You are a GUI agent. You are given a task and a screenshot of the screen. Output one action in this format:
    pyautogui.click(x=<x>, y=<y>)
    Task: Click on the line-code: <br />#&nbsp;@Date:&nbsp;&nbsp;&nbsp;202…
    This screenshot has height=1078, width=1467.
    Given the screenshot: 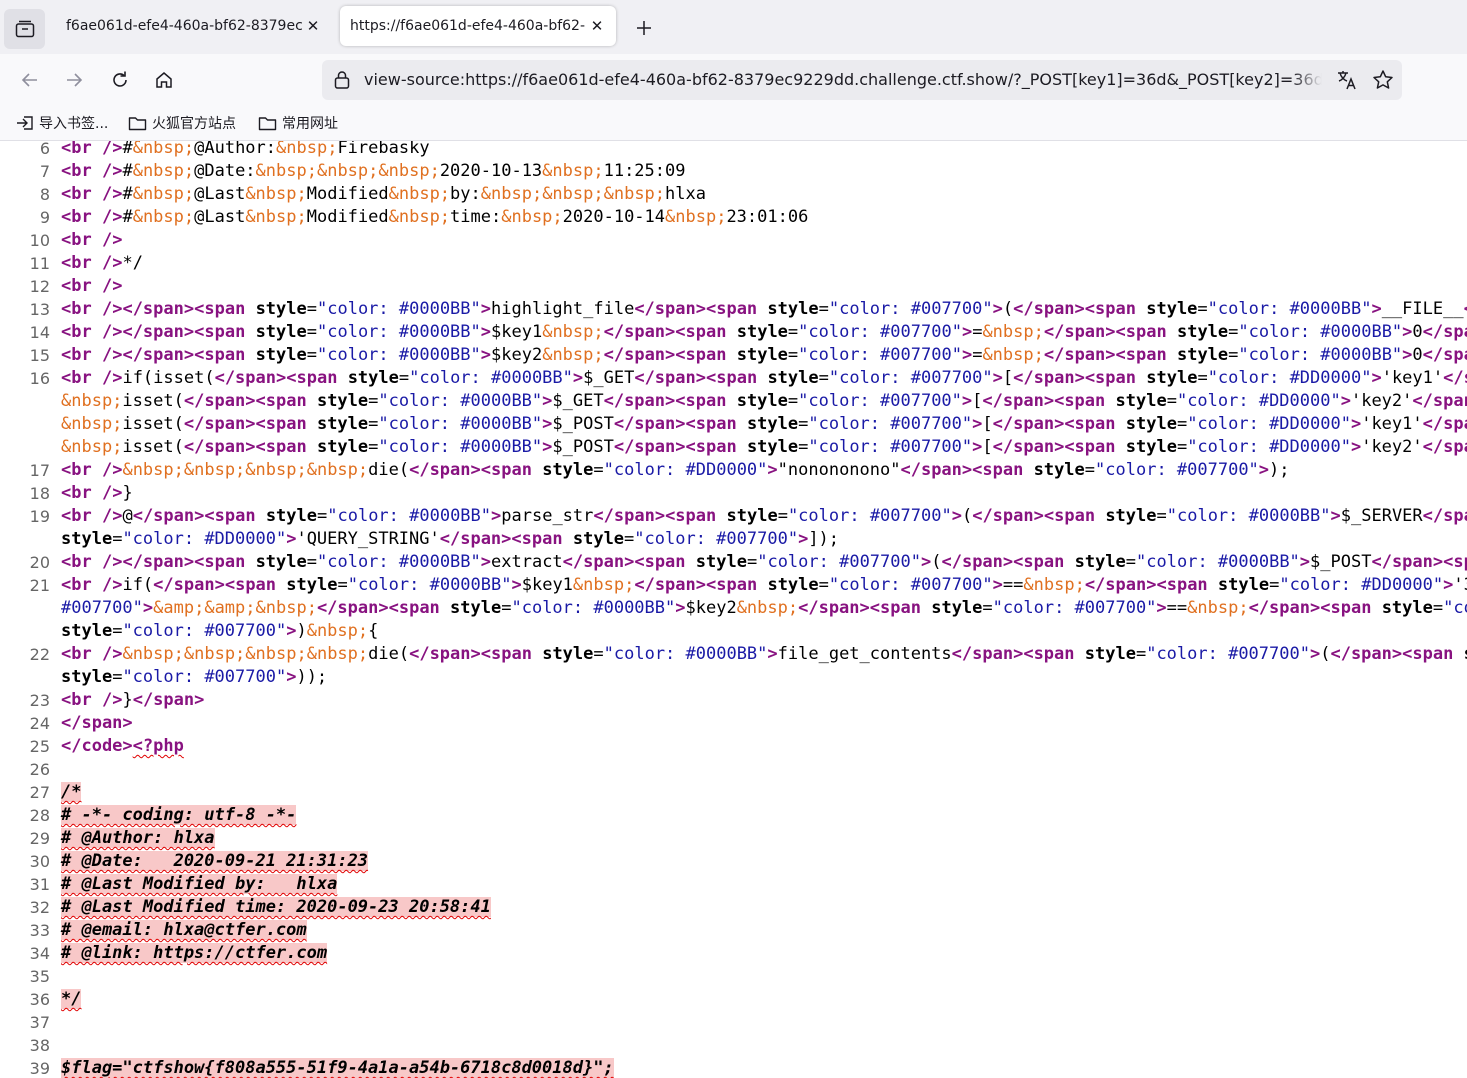 What is the action you would take?
    pyautogui.click(x=373, y=171)
    